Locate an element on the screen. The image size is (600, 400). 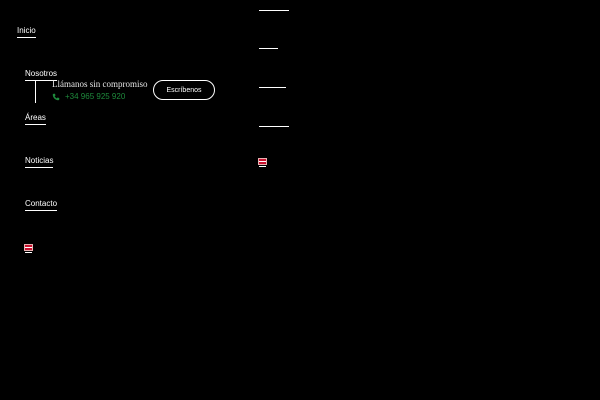
nav-item-inicio: Inicio is located at coordinates (26, 32).